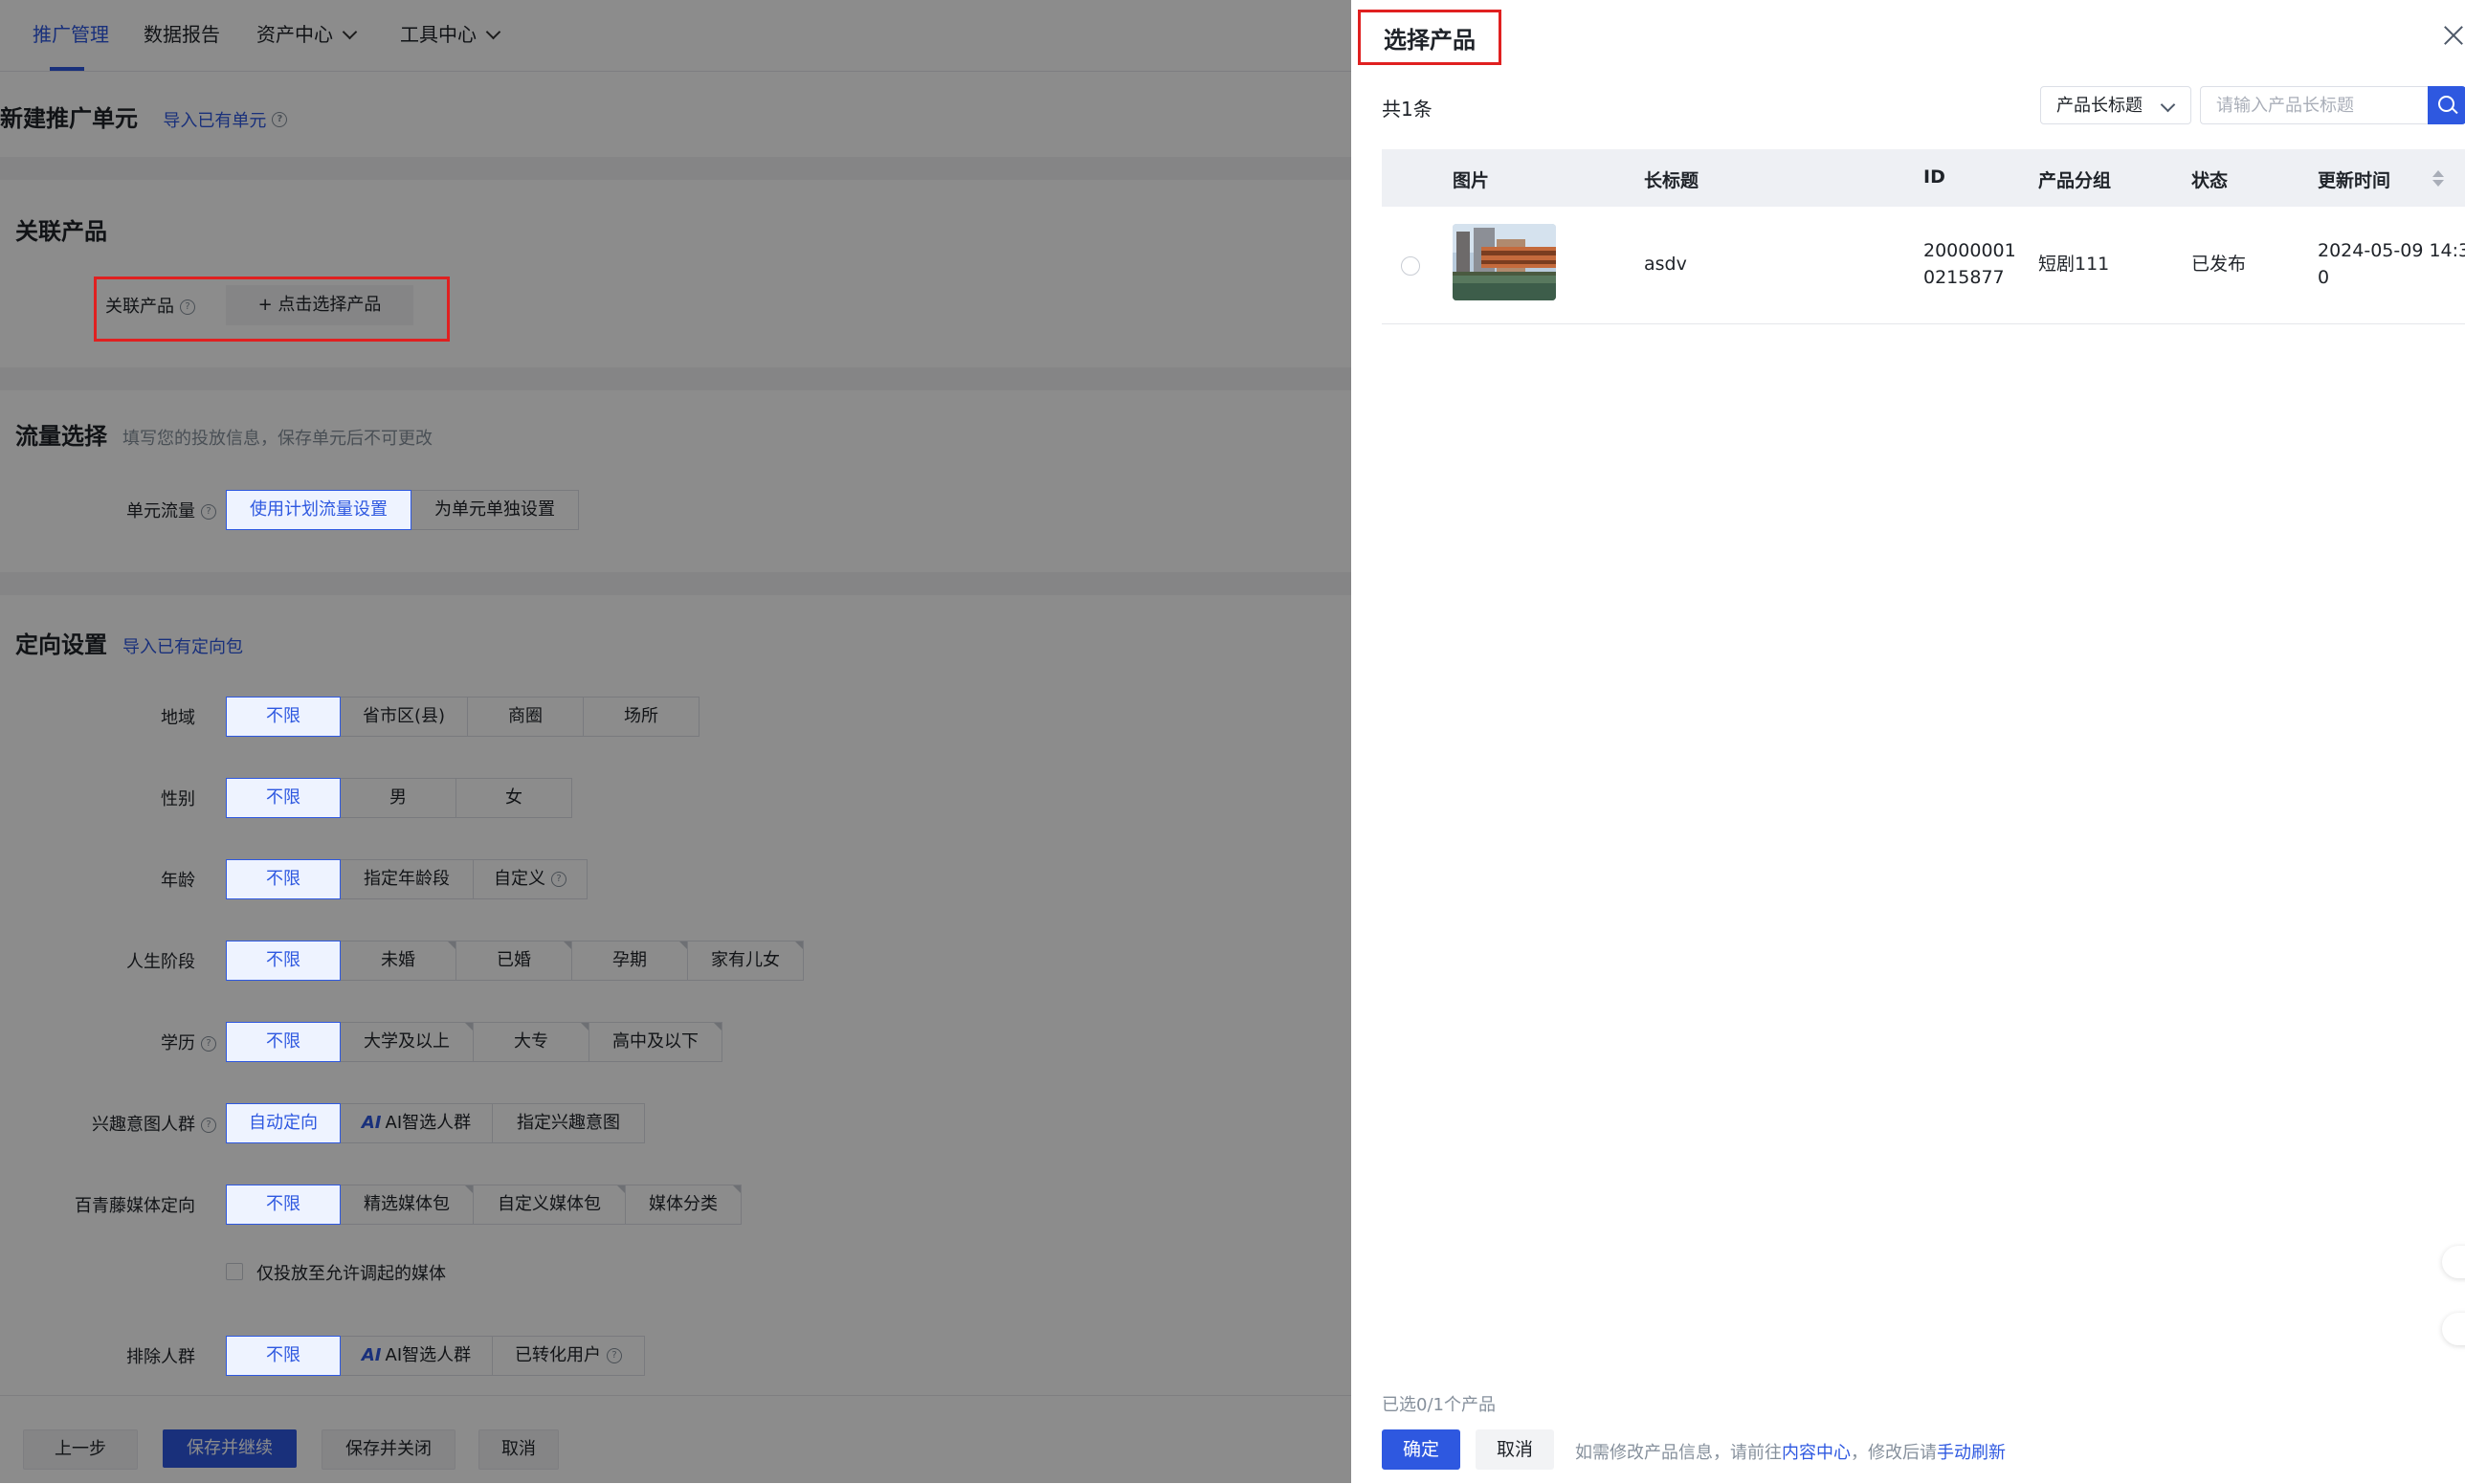 The height and width of the screenshot is (1484, 2465). What do you see at coordinates (283, 1123) in the screenshot?
I see `interest-option-auto: 自动定向` at bounding box center [283, 1123].